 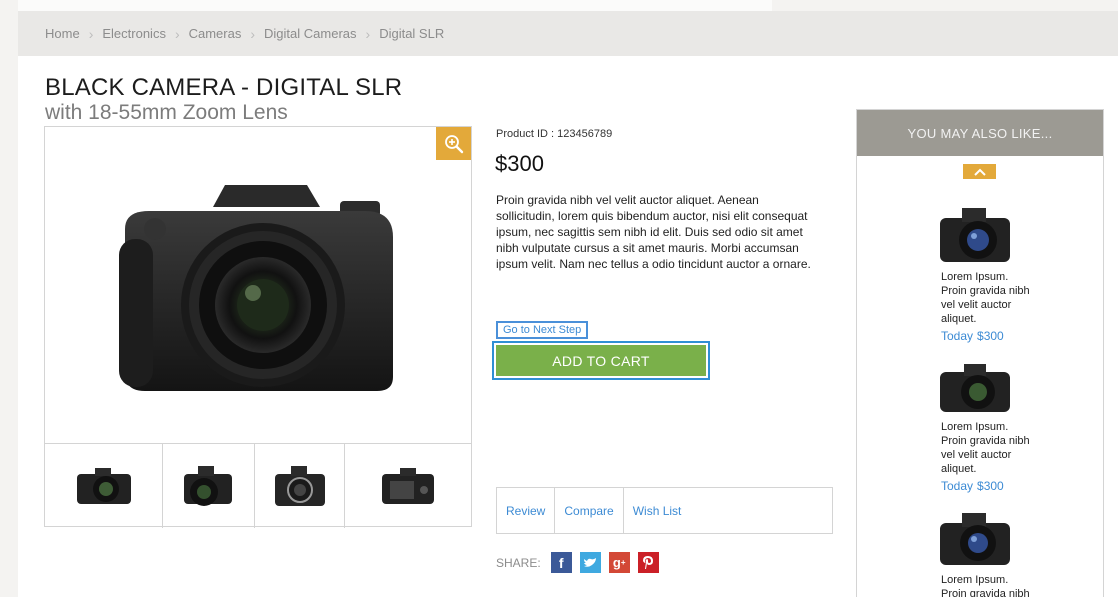 I want to click on product-id: Product ID : 123456789, so click(x=554, y=134).